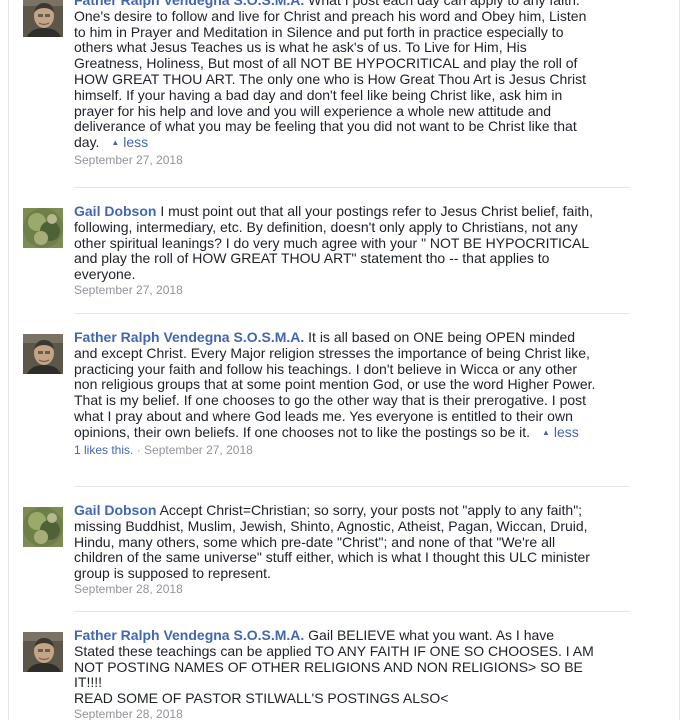  What do you see at coordinates (103, 450) in the screenshot?
I see `likes-count: 1 likes this.` at bounding box center [103, 450].